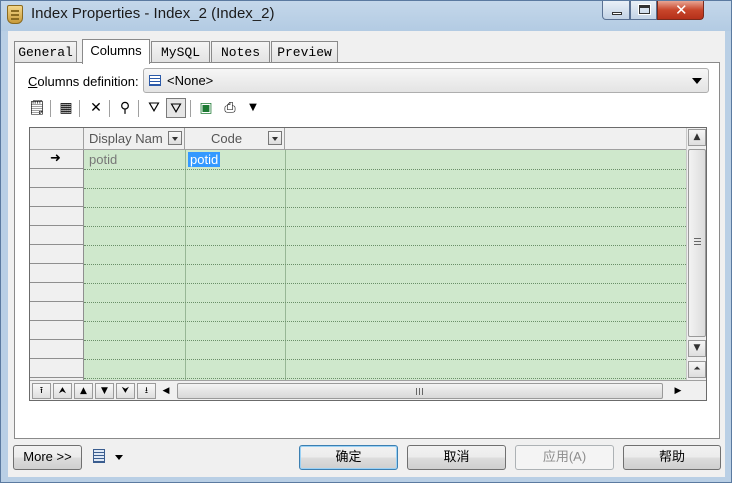  I want to click on vertical-scroll-thumb, so click(697, 243).